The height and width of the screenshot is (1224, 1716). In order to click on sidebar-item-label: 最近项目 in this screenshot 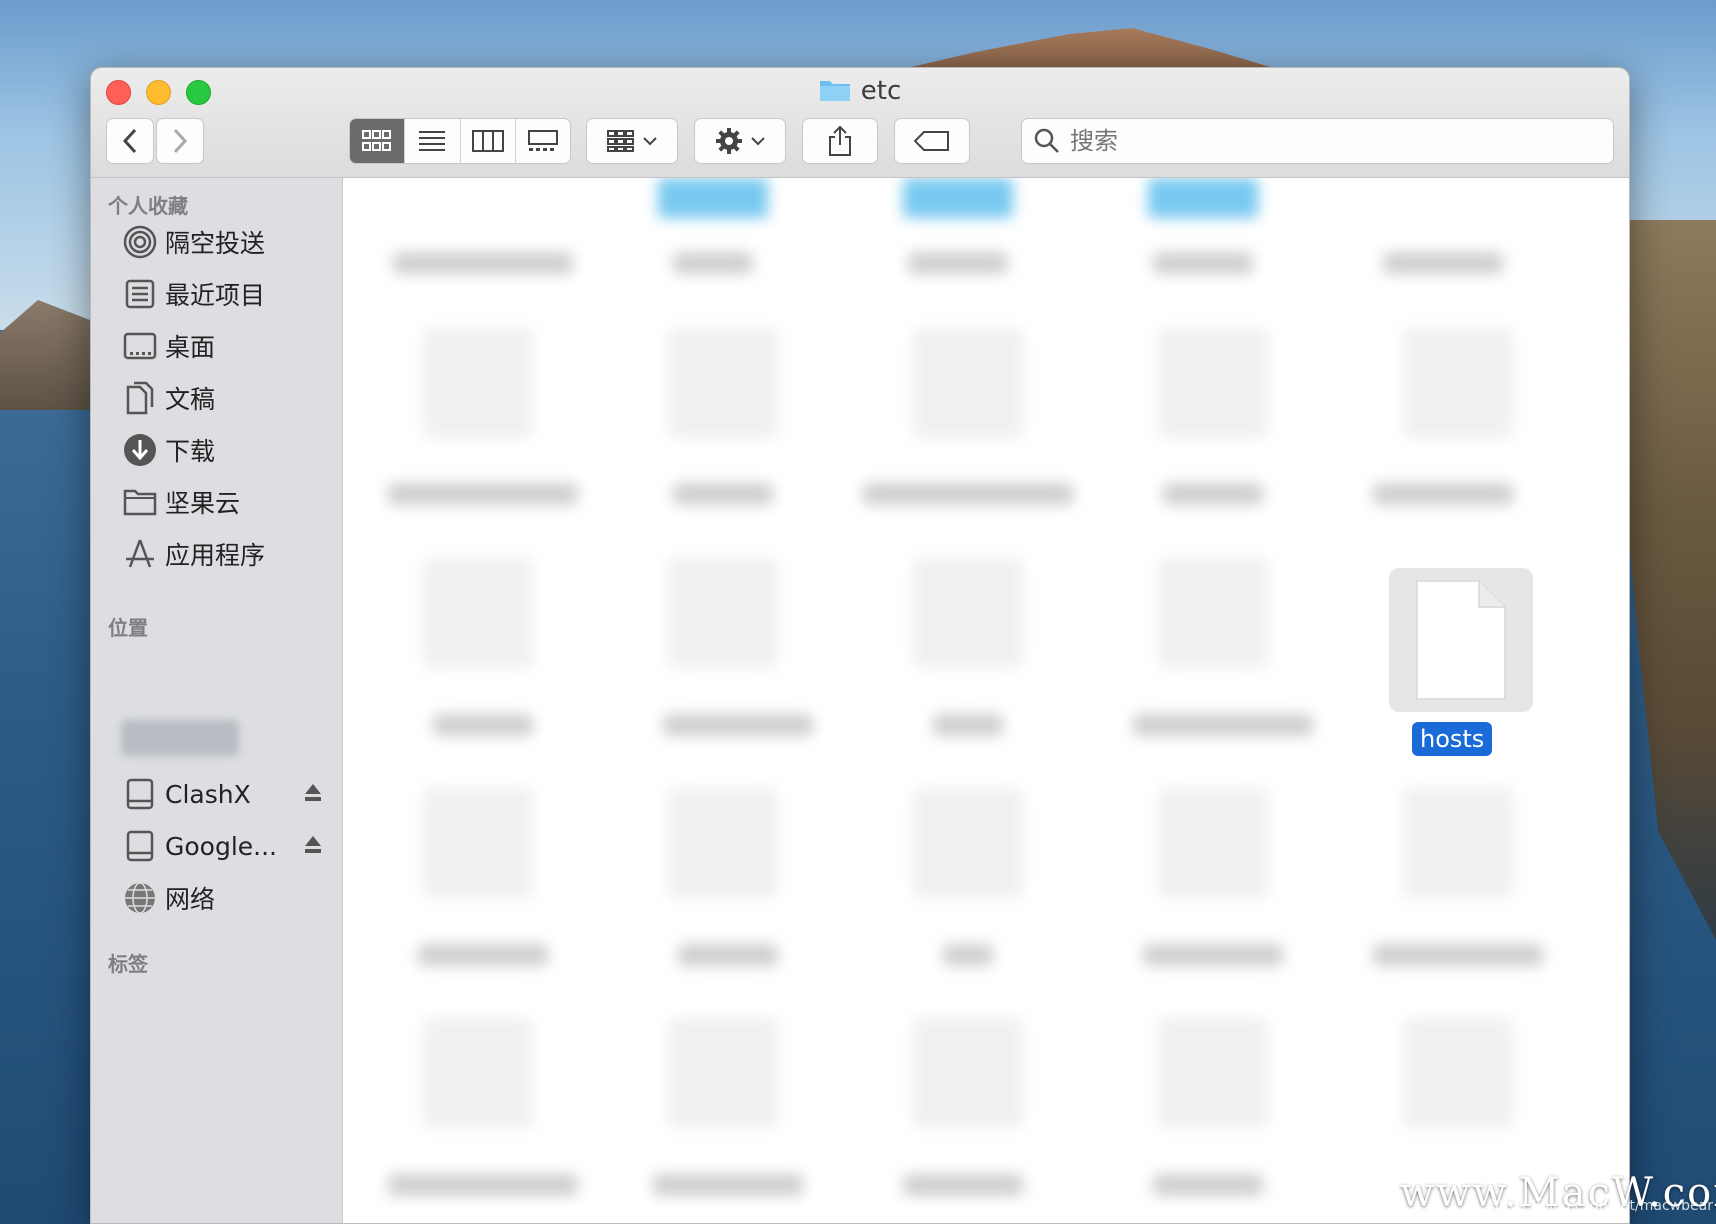, I will do `click(215, 295)`.